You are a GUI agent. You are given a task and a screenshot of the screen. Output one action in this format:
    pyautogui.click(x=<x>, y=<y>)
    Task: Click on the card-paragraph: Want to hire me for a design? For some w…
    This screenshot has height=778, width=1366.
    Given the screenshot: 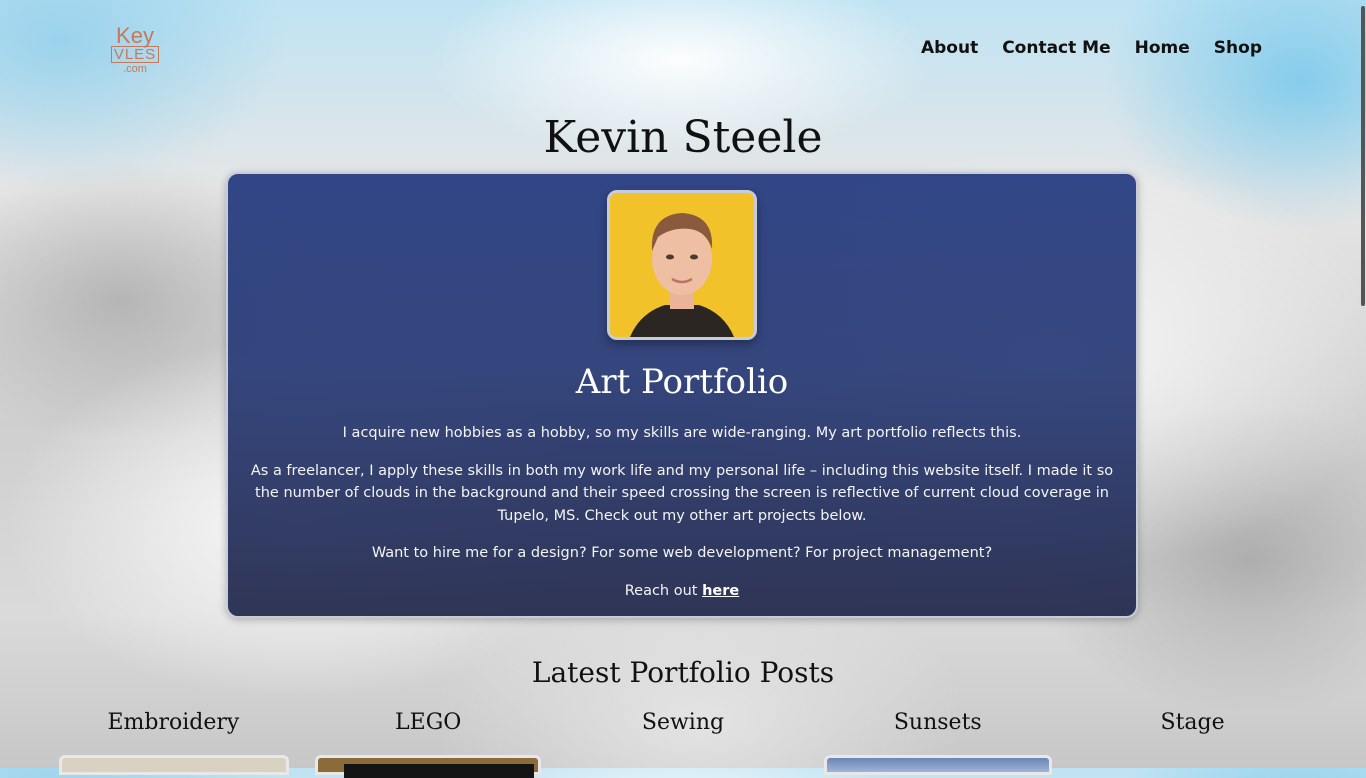 What is the action you would take?
    pyautogui.click(x=682, y=553)
    